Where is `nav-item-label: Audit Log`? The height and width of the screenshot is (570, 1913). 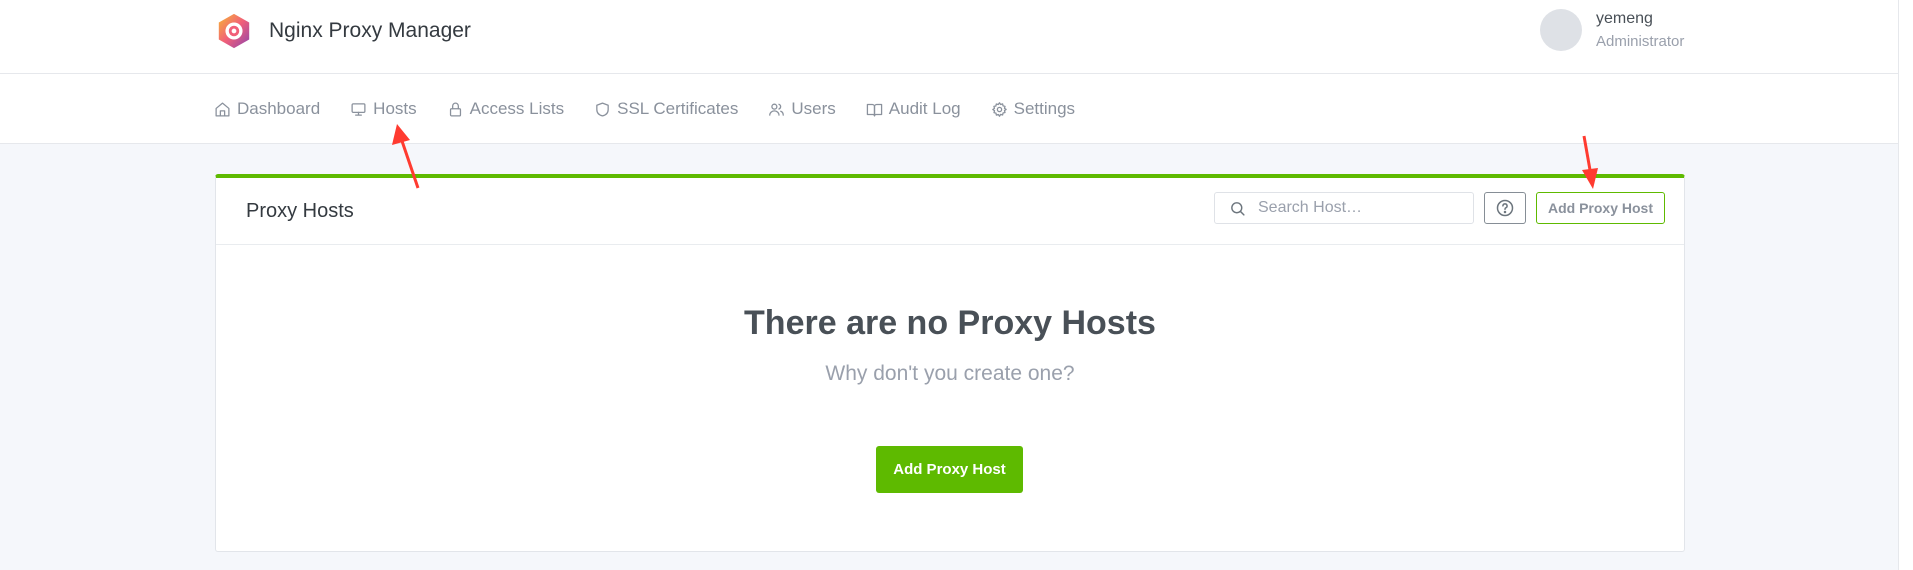 nav-item-label: Audit Log is located at coordinates (924, 108).